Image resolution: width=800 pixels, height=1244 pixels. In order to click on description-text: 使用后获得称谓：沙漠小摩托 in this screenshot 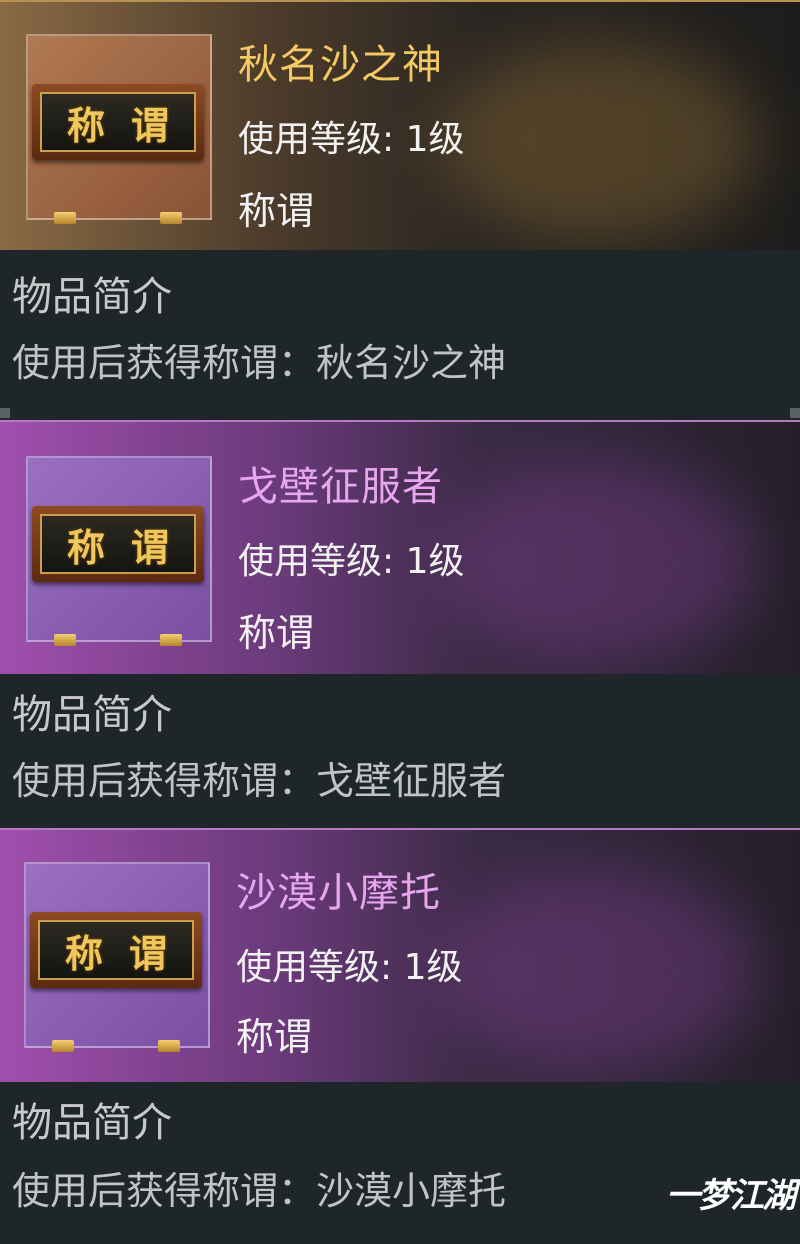, I will do `click(259, 1191)`.